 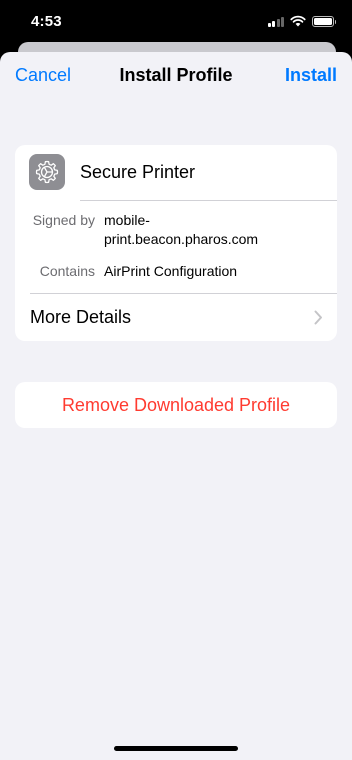 What do you see at coordinates (181, 229) in the screenshot?
I see `signed-by-value: mobile- print.beacon.pharos.com` at bounding box center [181, 229].